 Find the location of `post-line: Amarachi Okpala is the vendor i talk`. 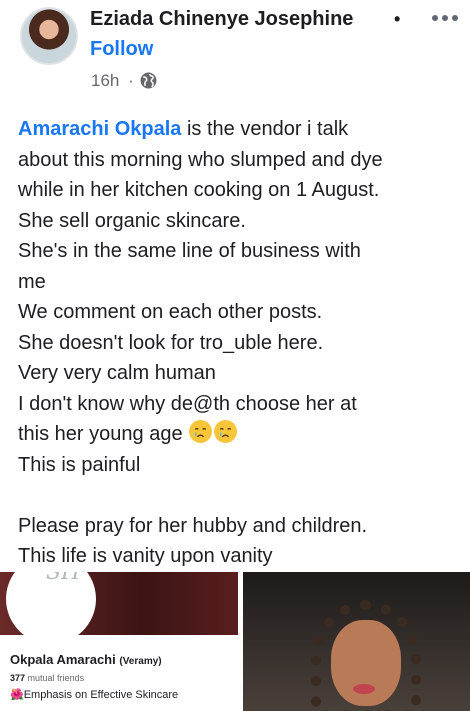

post-line: Amarachi Okpala is the vendor i talk is located at coordinates (242, 129).